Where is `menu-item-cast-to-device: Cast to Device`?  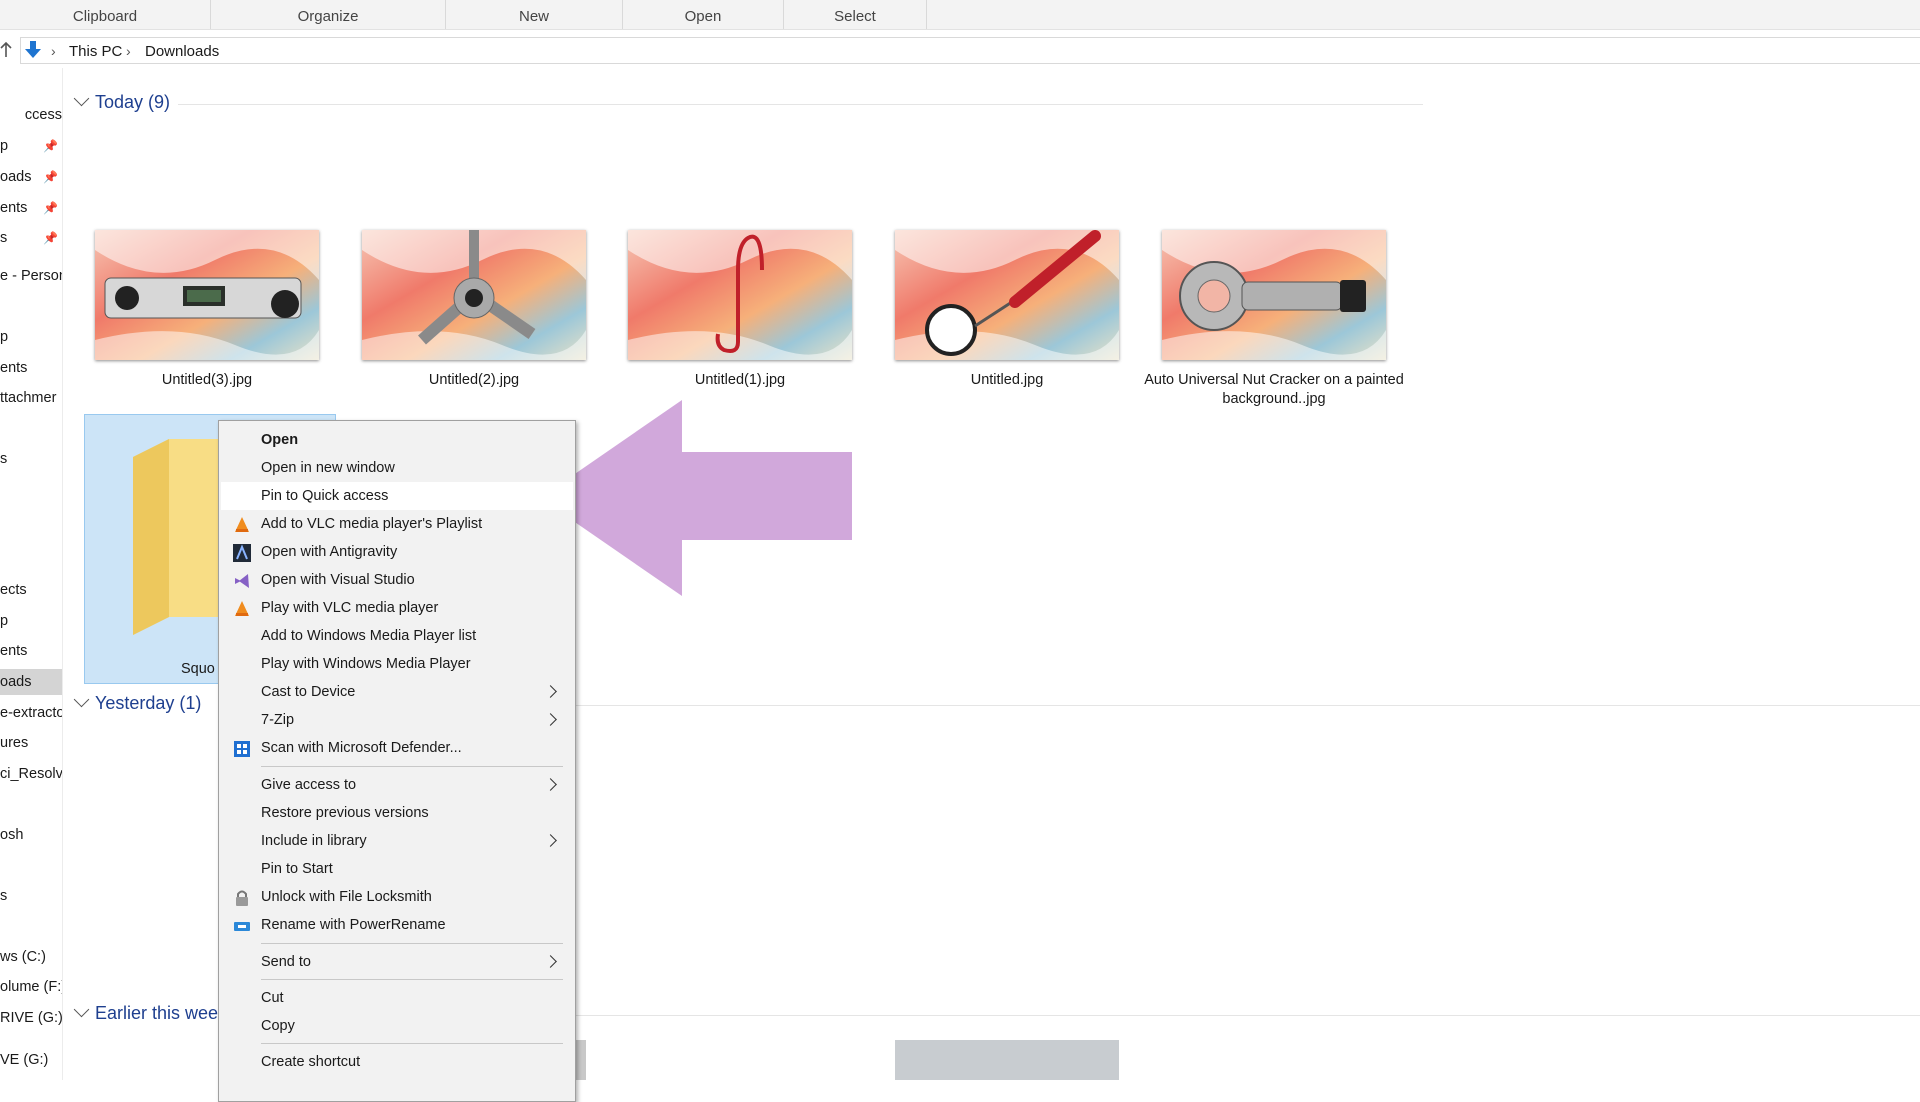 menu-item-cast-to-device: Cast to Device is located at coordinates (397, 692).